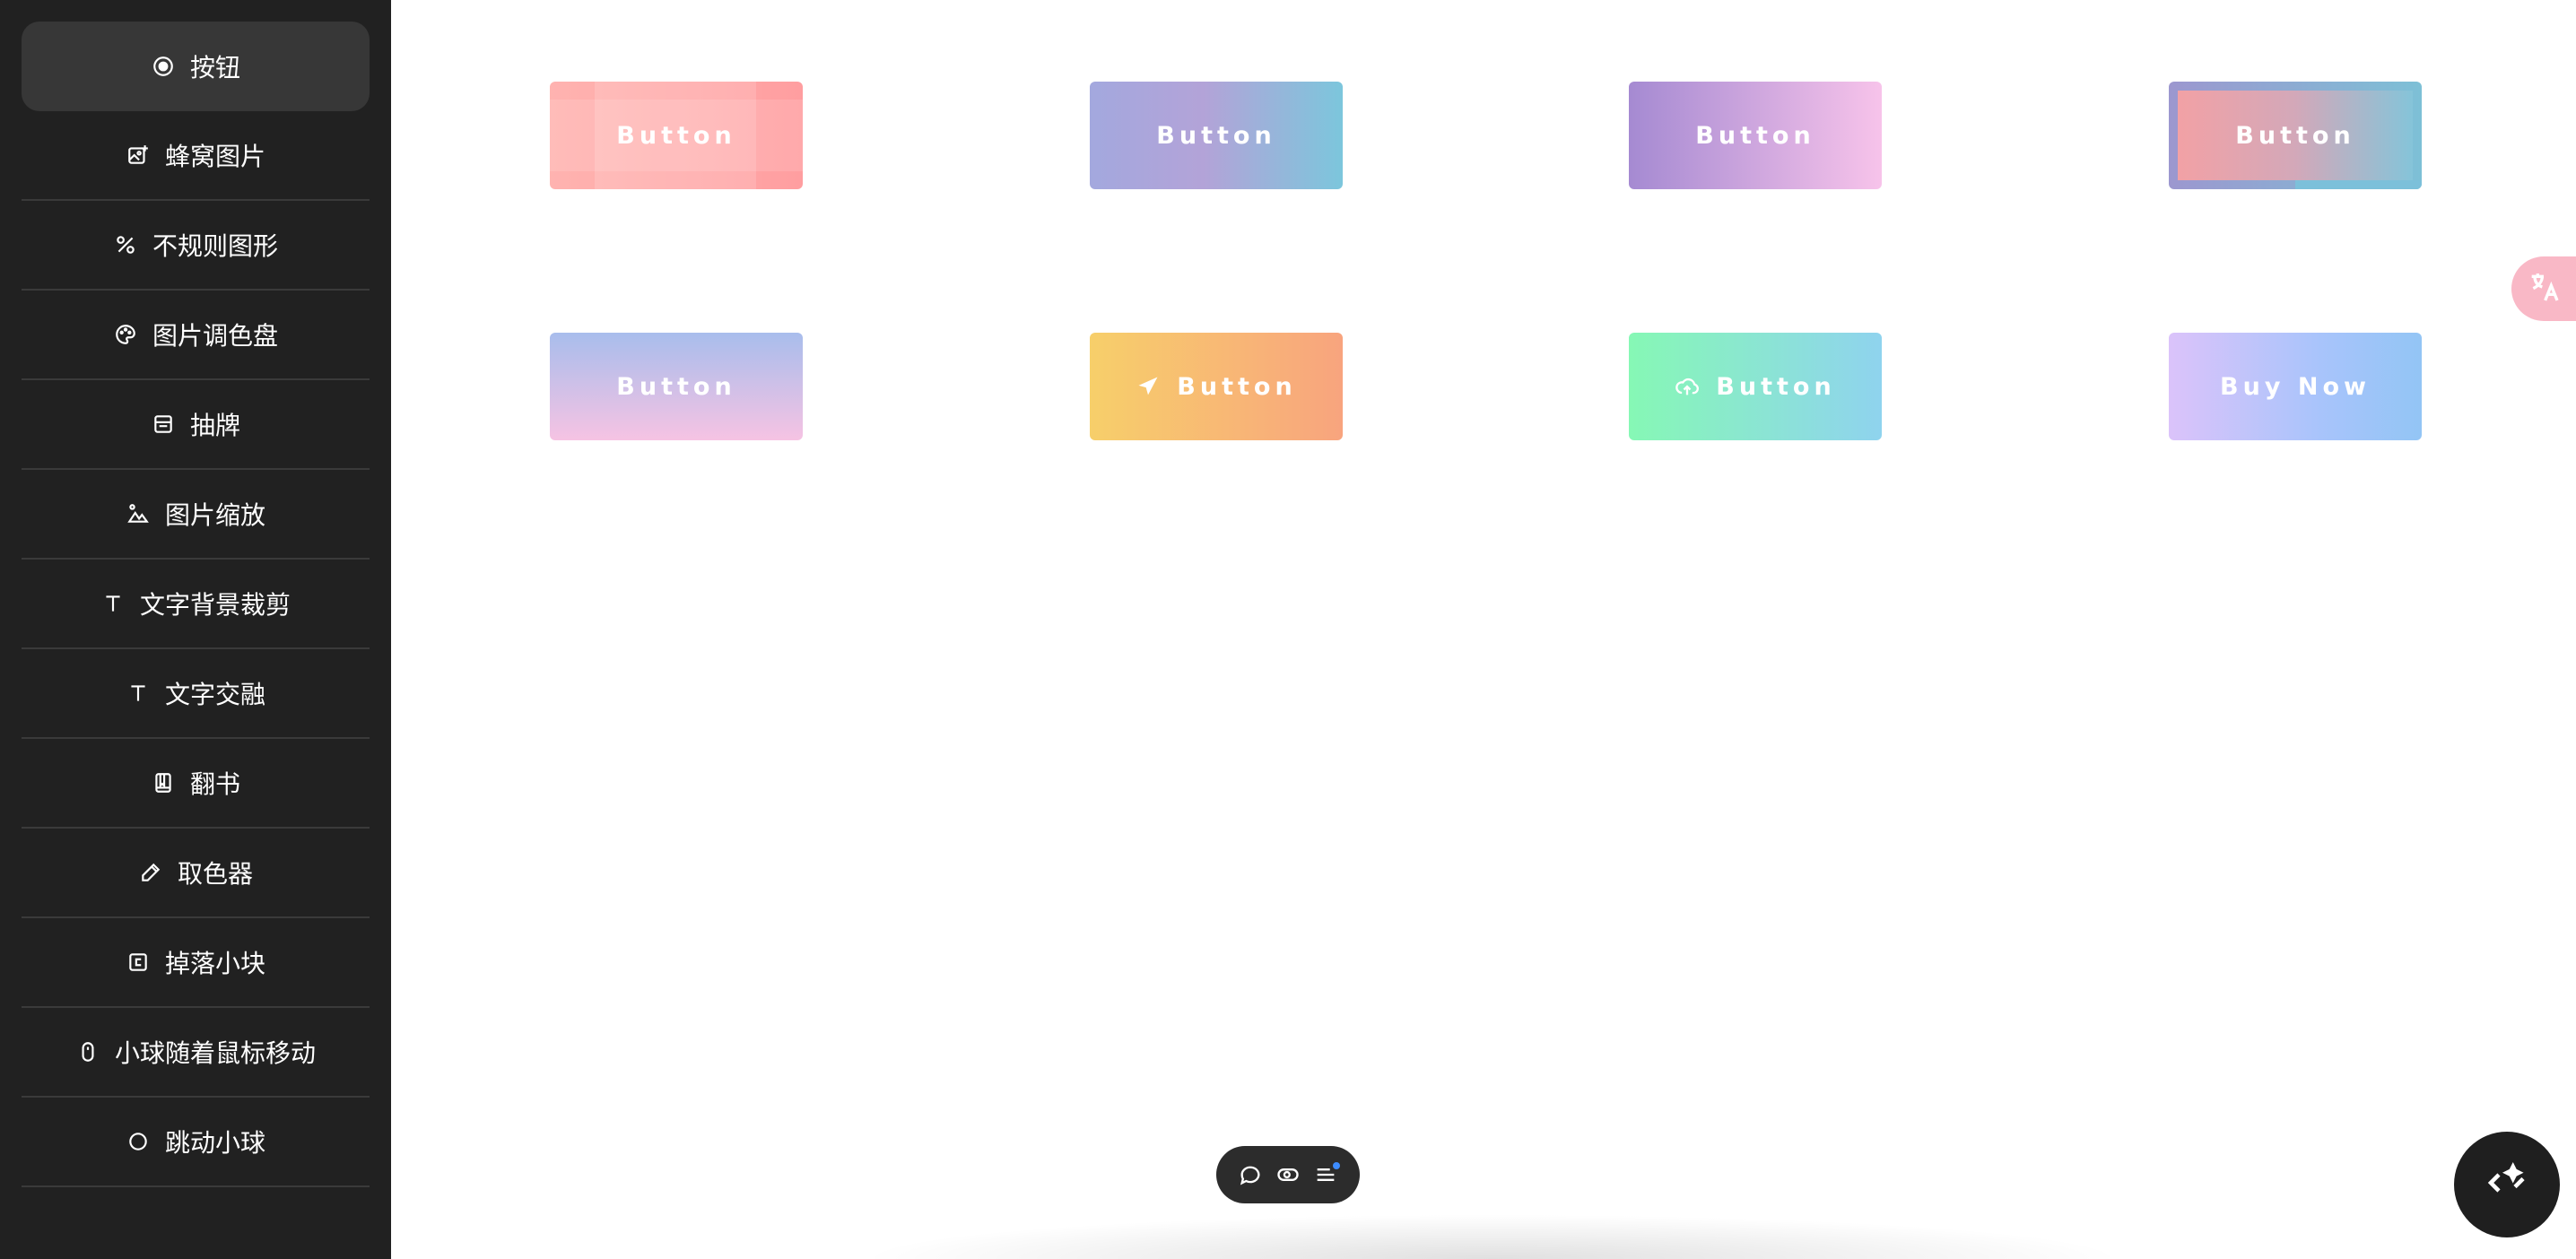 The width and height of the screenshot is (2576, 1259). Describe the element at coordinates (214, 156) in the screenshot. I see `sidebar-item-label: 蜂窝图片` at that location.